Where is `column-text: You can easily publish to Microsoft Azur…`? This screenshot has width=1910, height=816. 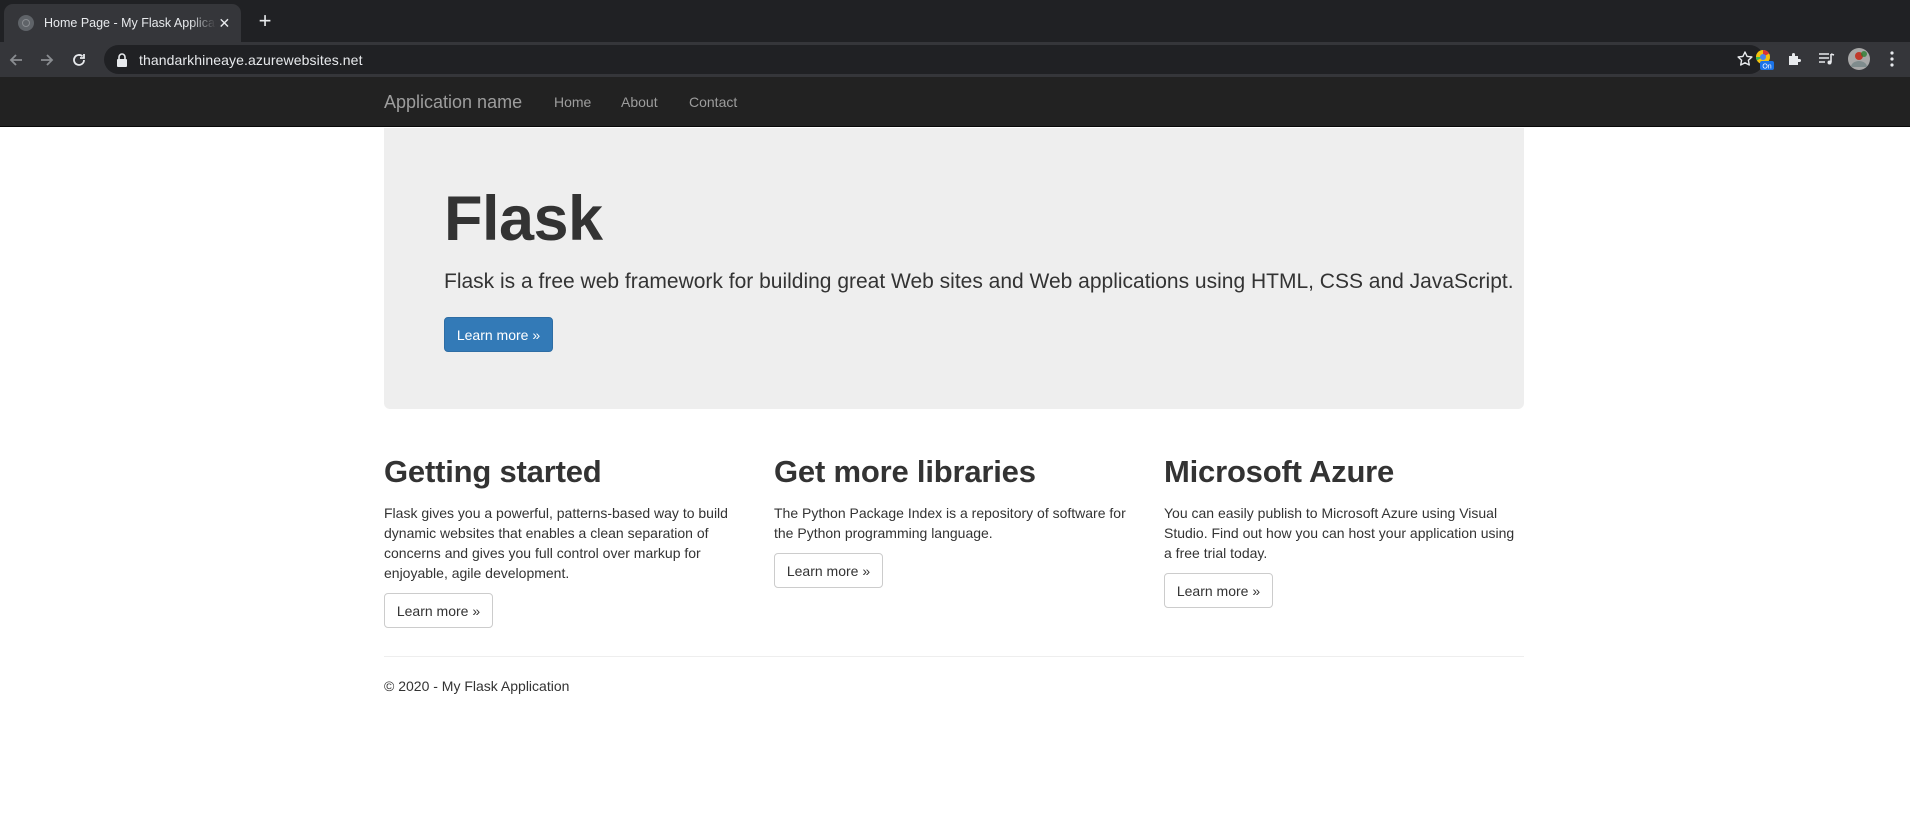
column-text: You can easily publish to Microsoft Azur… is located at coordinates (1339, 533).